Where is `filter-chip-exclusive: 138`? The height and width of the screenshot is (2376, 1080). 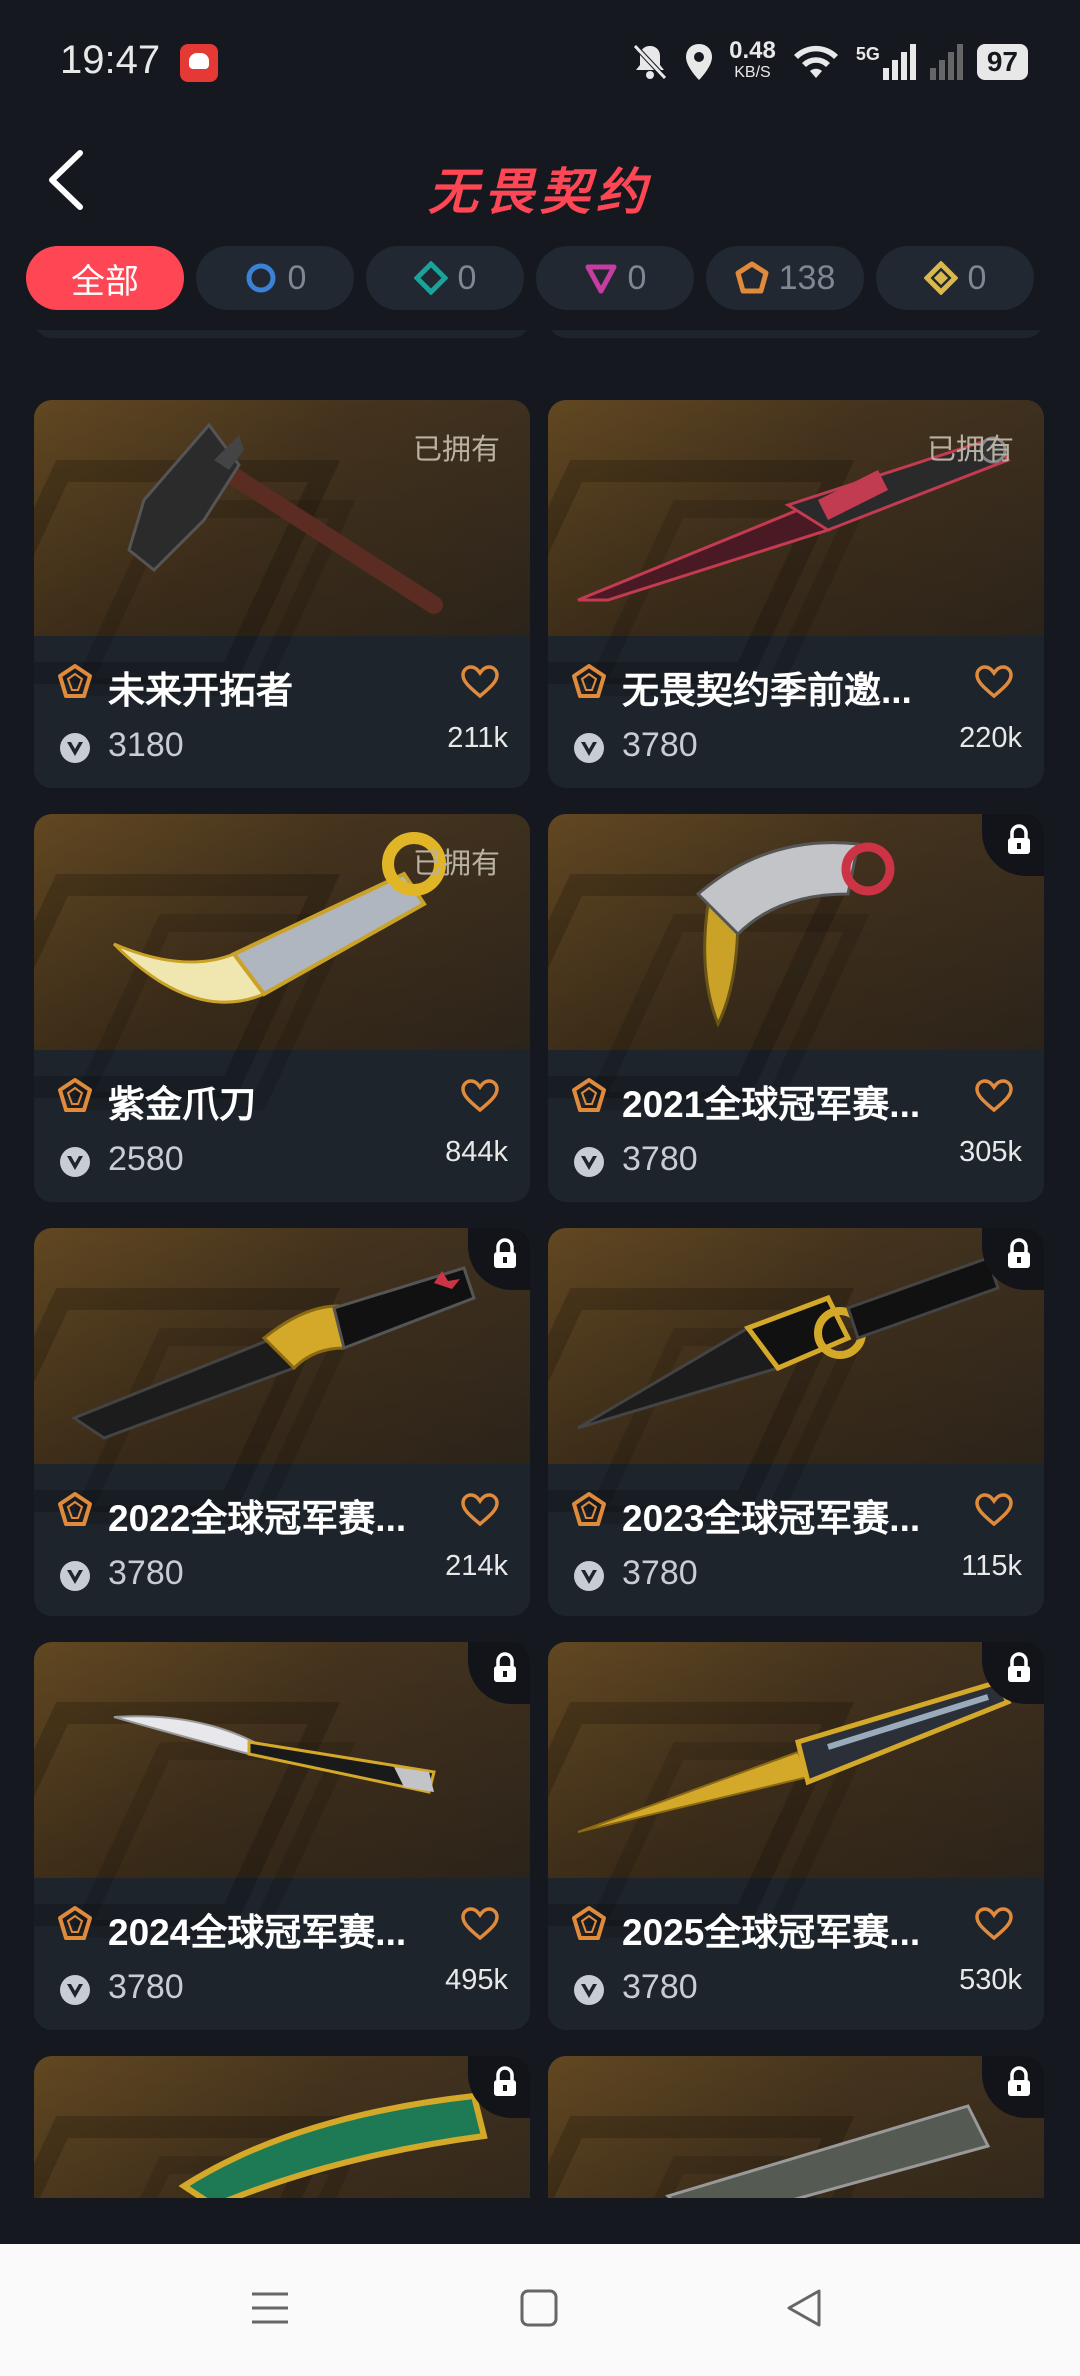
filter-chip-exclusive: 138 is located at coordinates (785, 278).